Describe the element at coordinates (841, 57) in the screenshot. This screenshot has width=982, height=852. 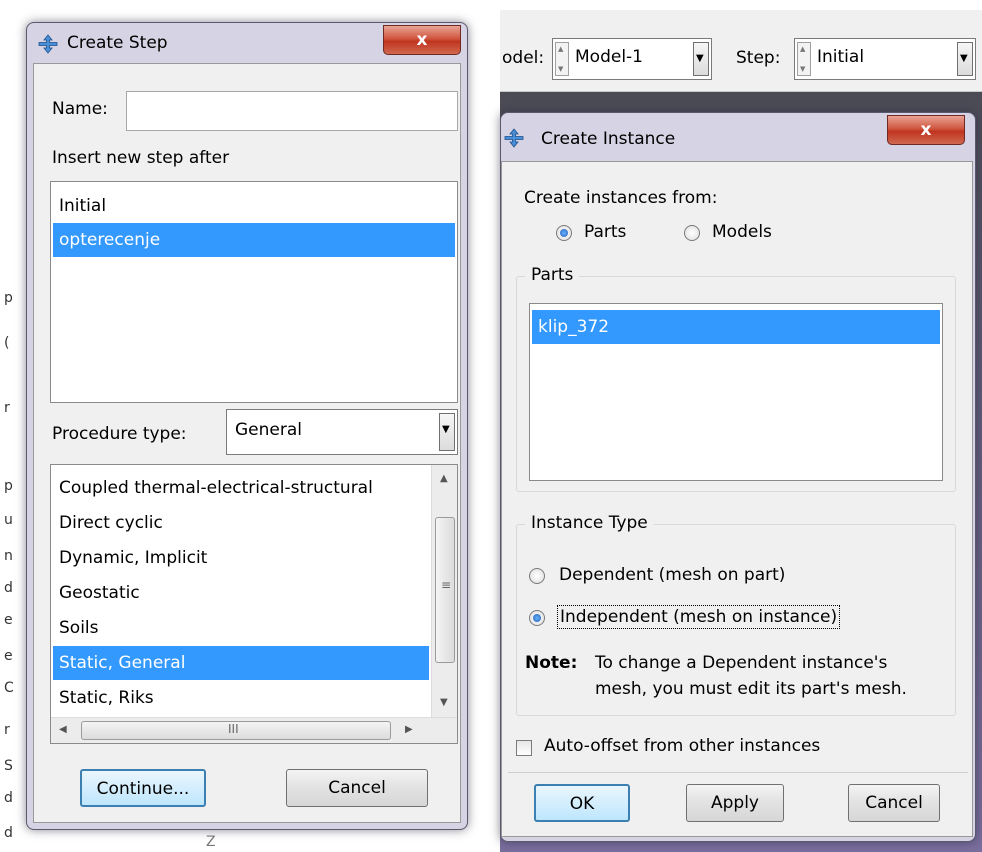
I see `step-value: Initial` at that location.